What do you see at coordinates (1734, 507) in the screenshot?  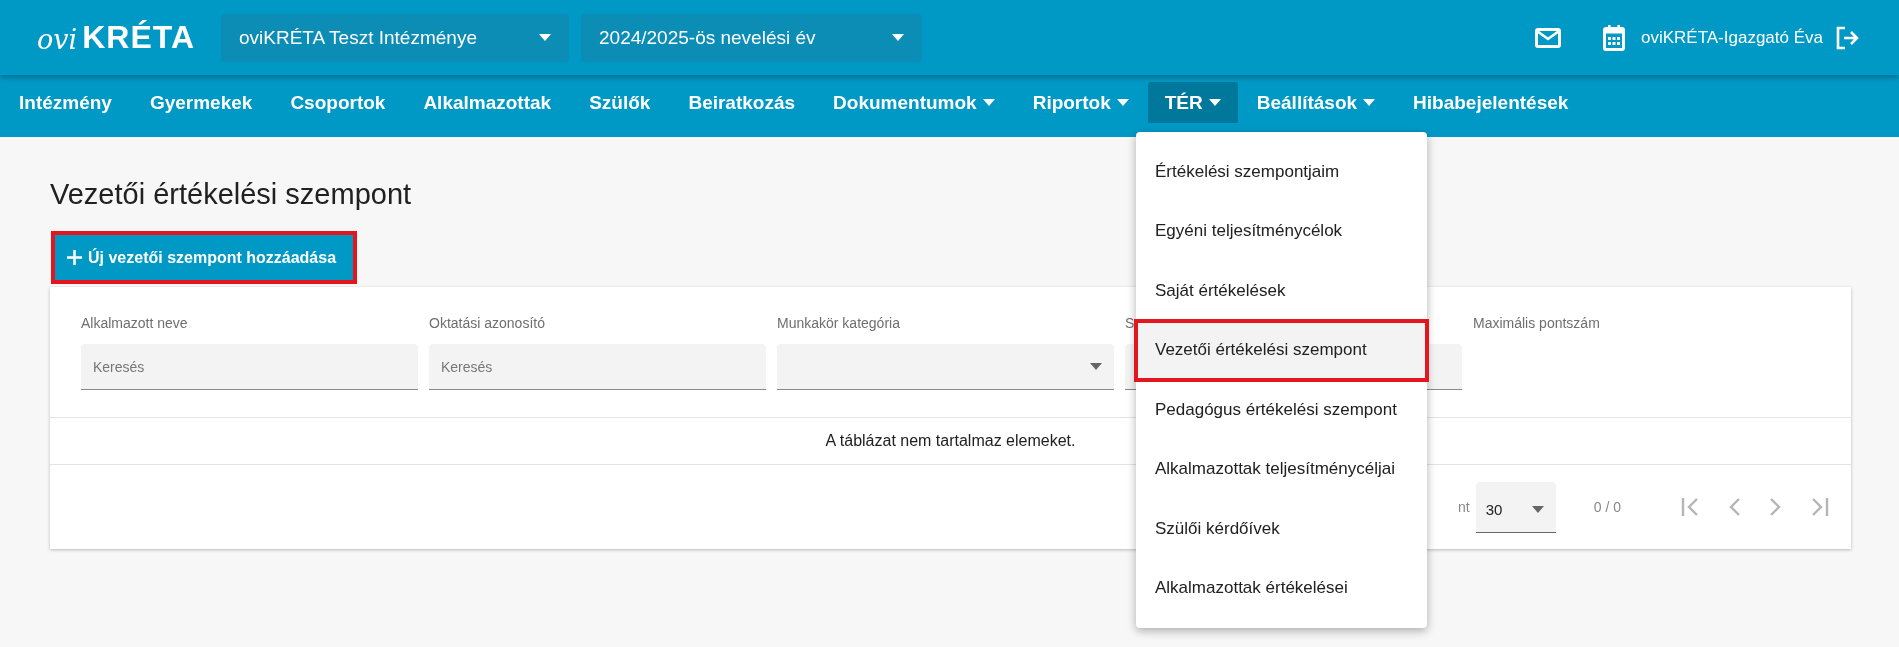 I see `previous-page-icon` at bounding box center [1734, 507].